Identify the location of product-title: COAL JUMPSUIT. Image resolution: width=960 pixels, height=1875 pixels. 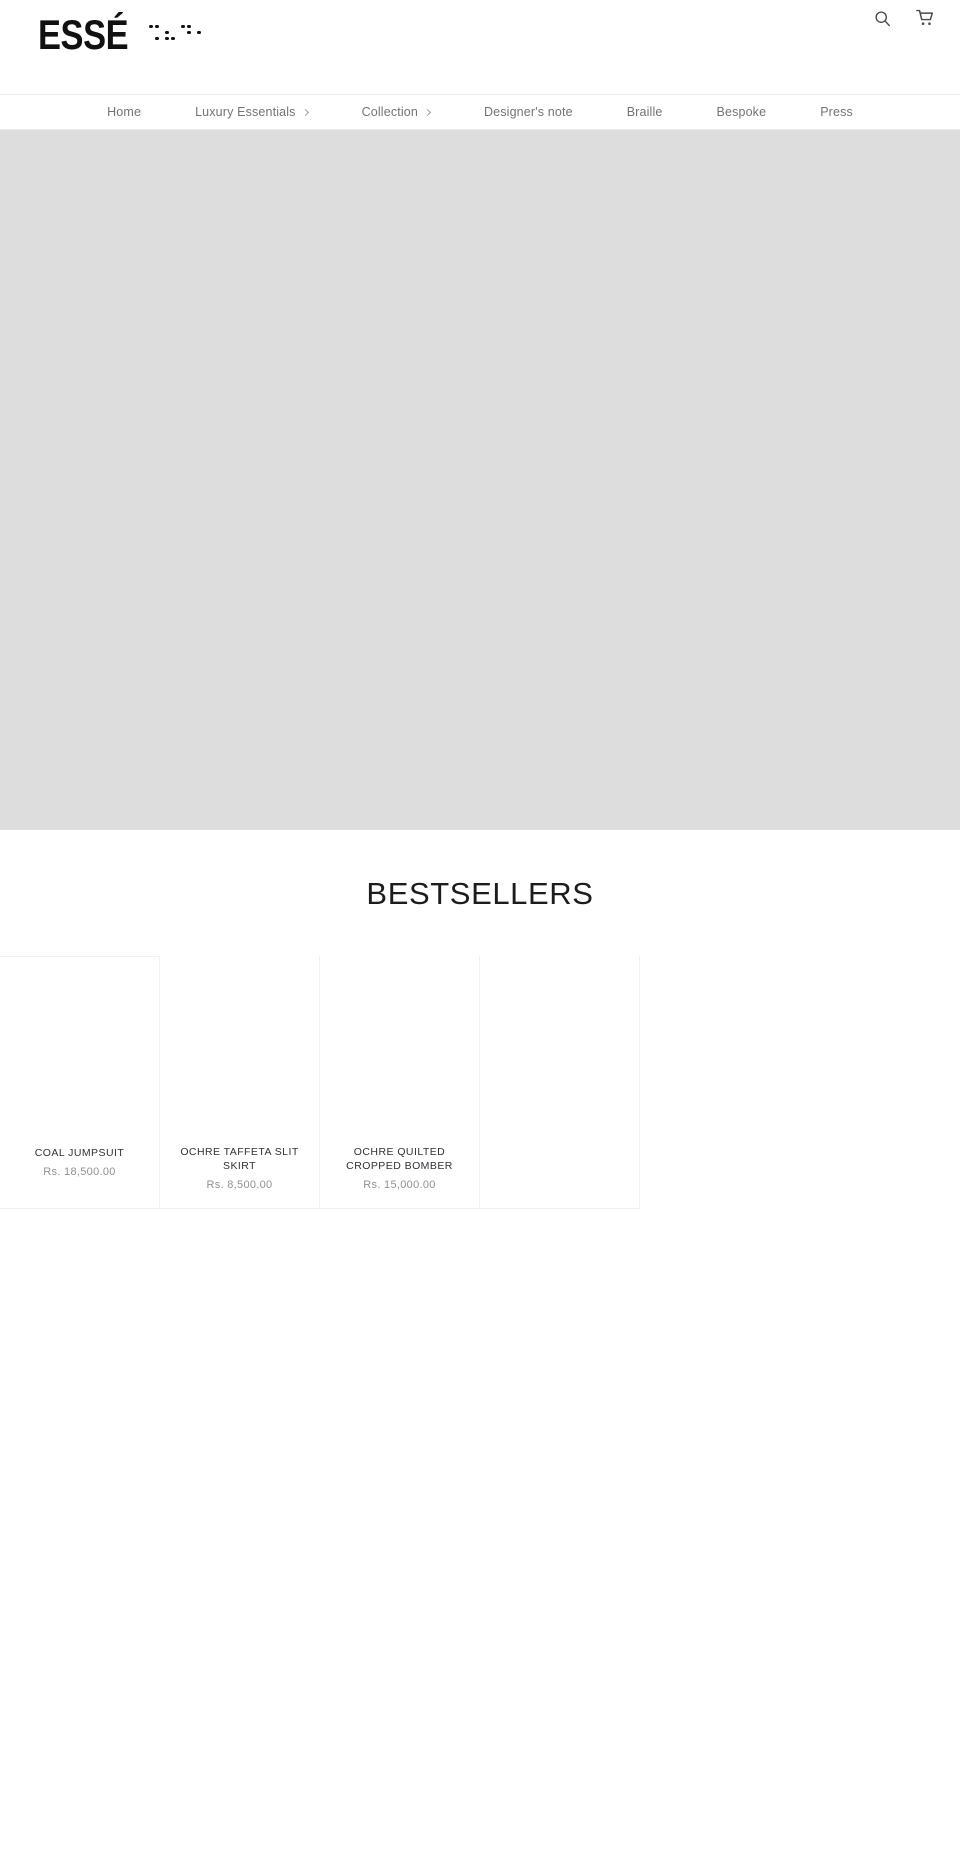
(79, 1153).